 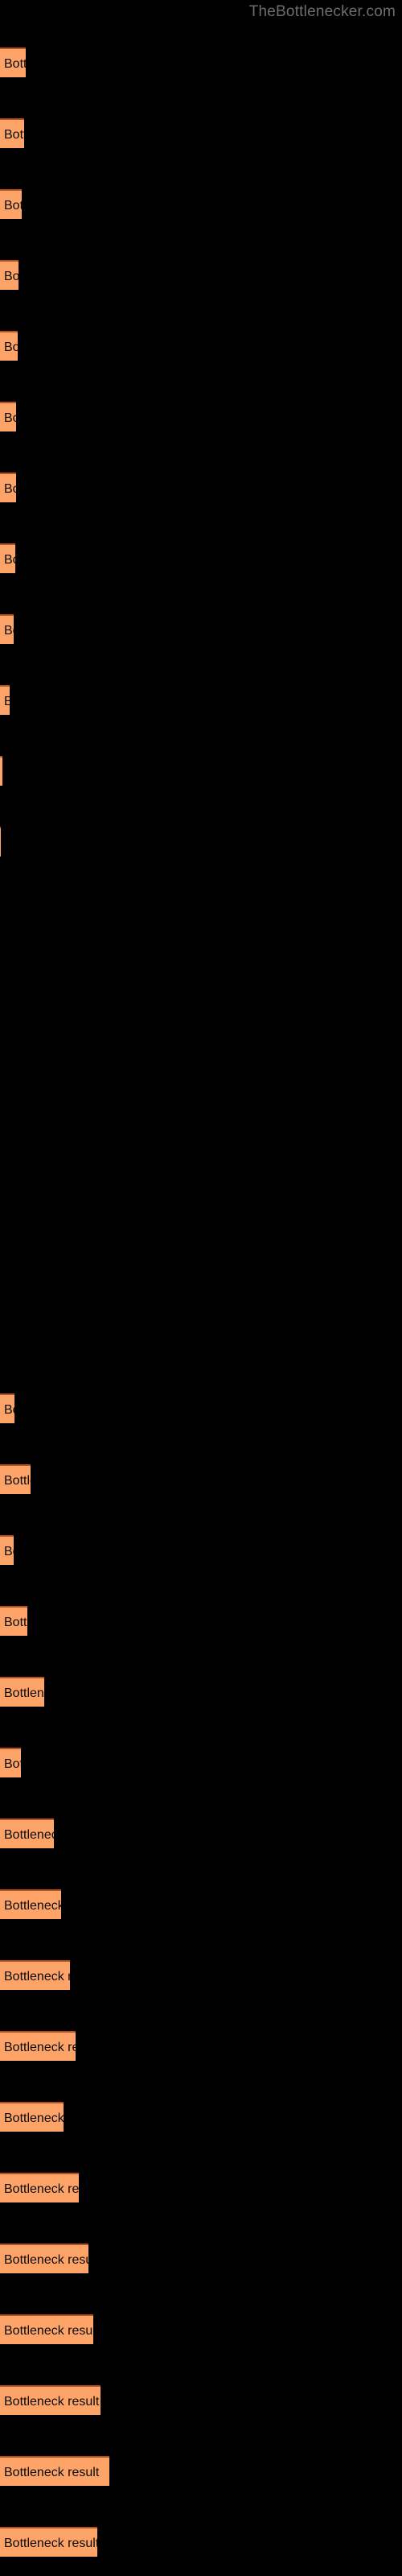 I want to click on bar-9: Bottleneck result, so click(x=7, y=629).